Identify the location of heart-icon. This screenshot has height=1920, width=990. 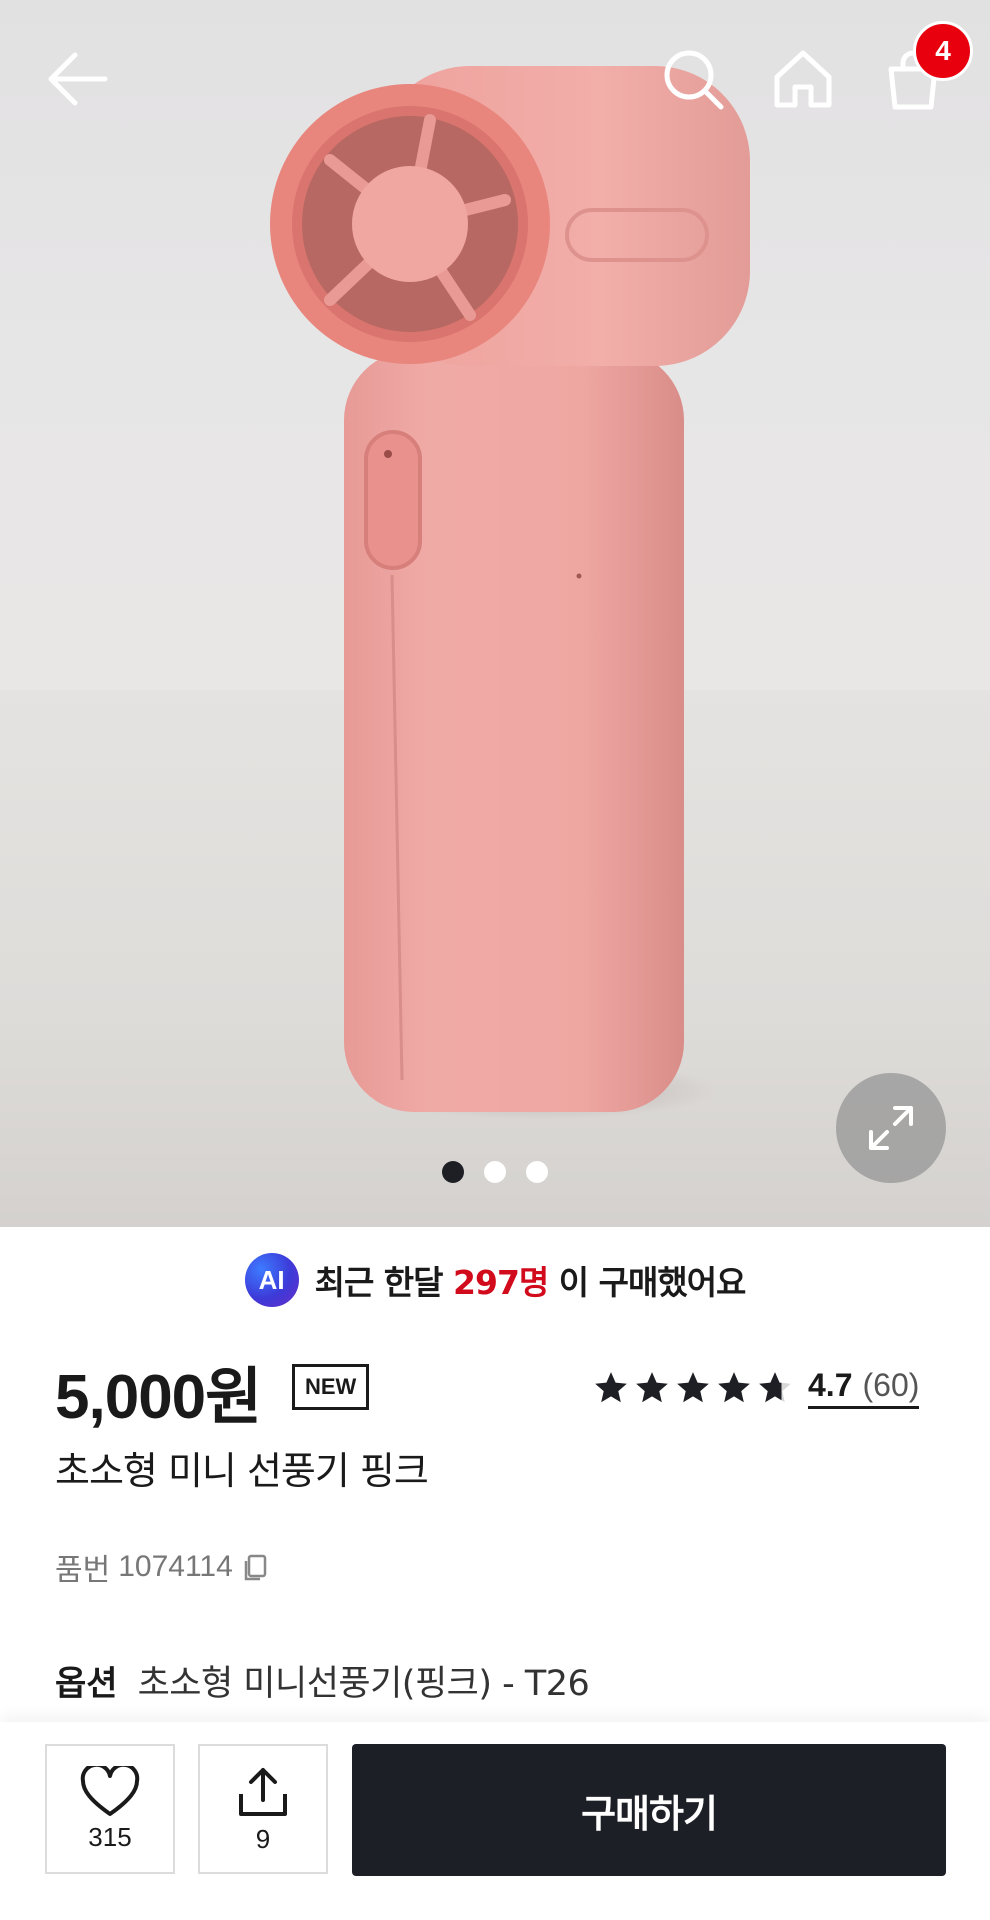
(110, 1790).